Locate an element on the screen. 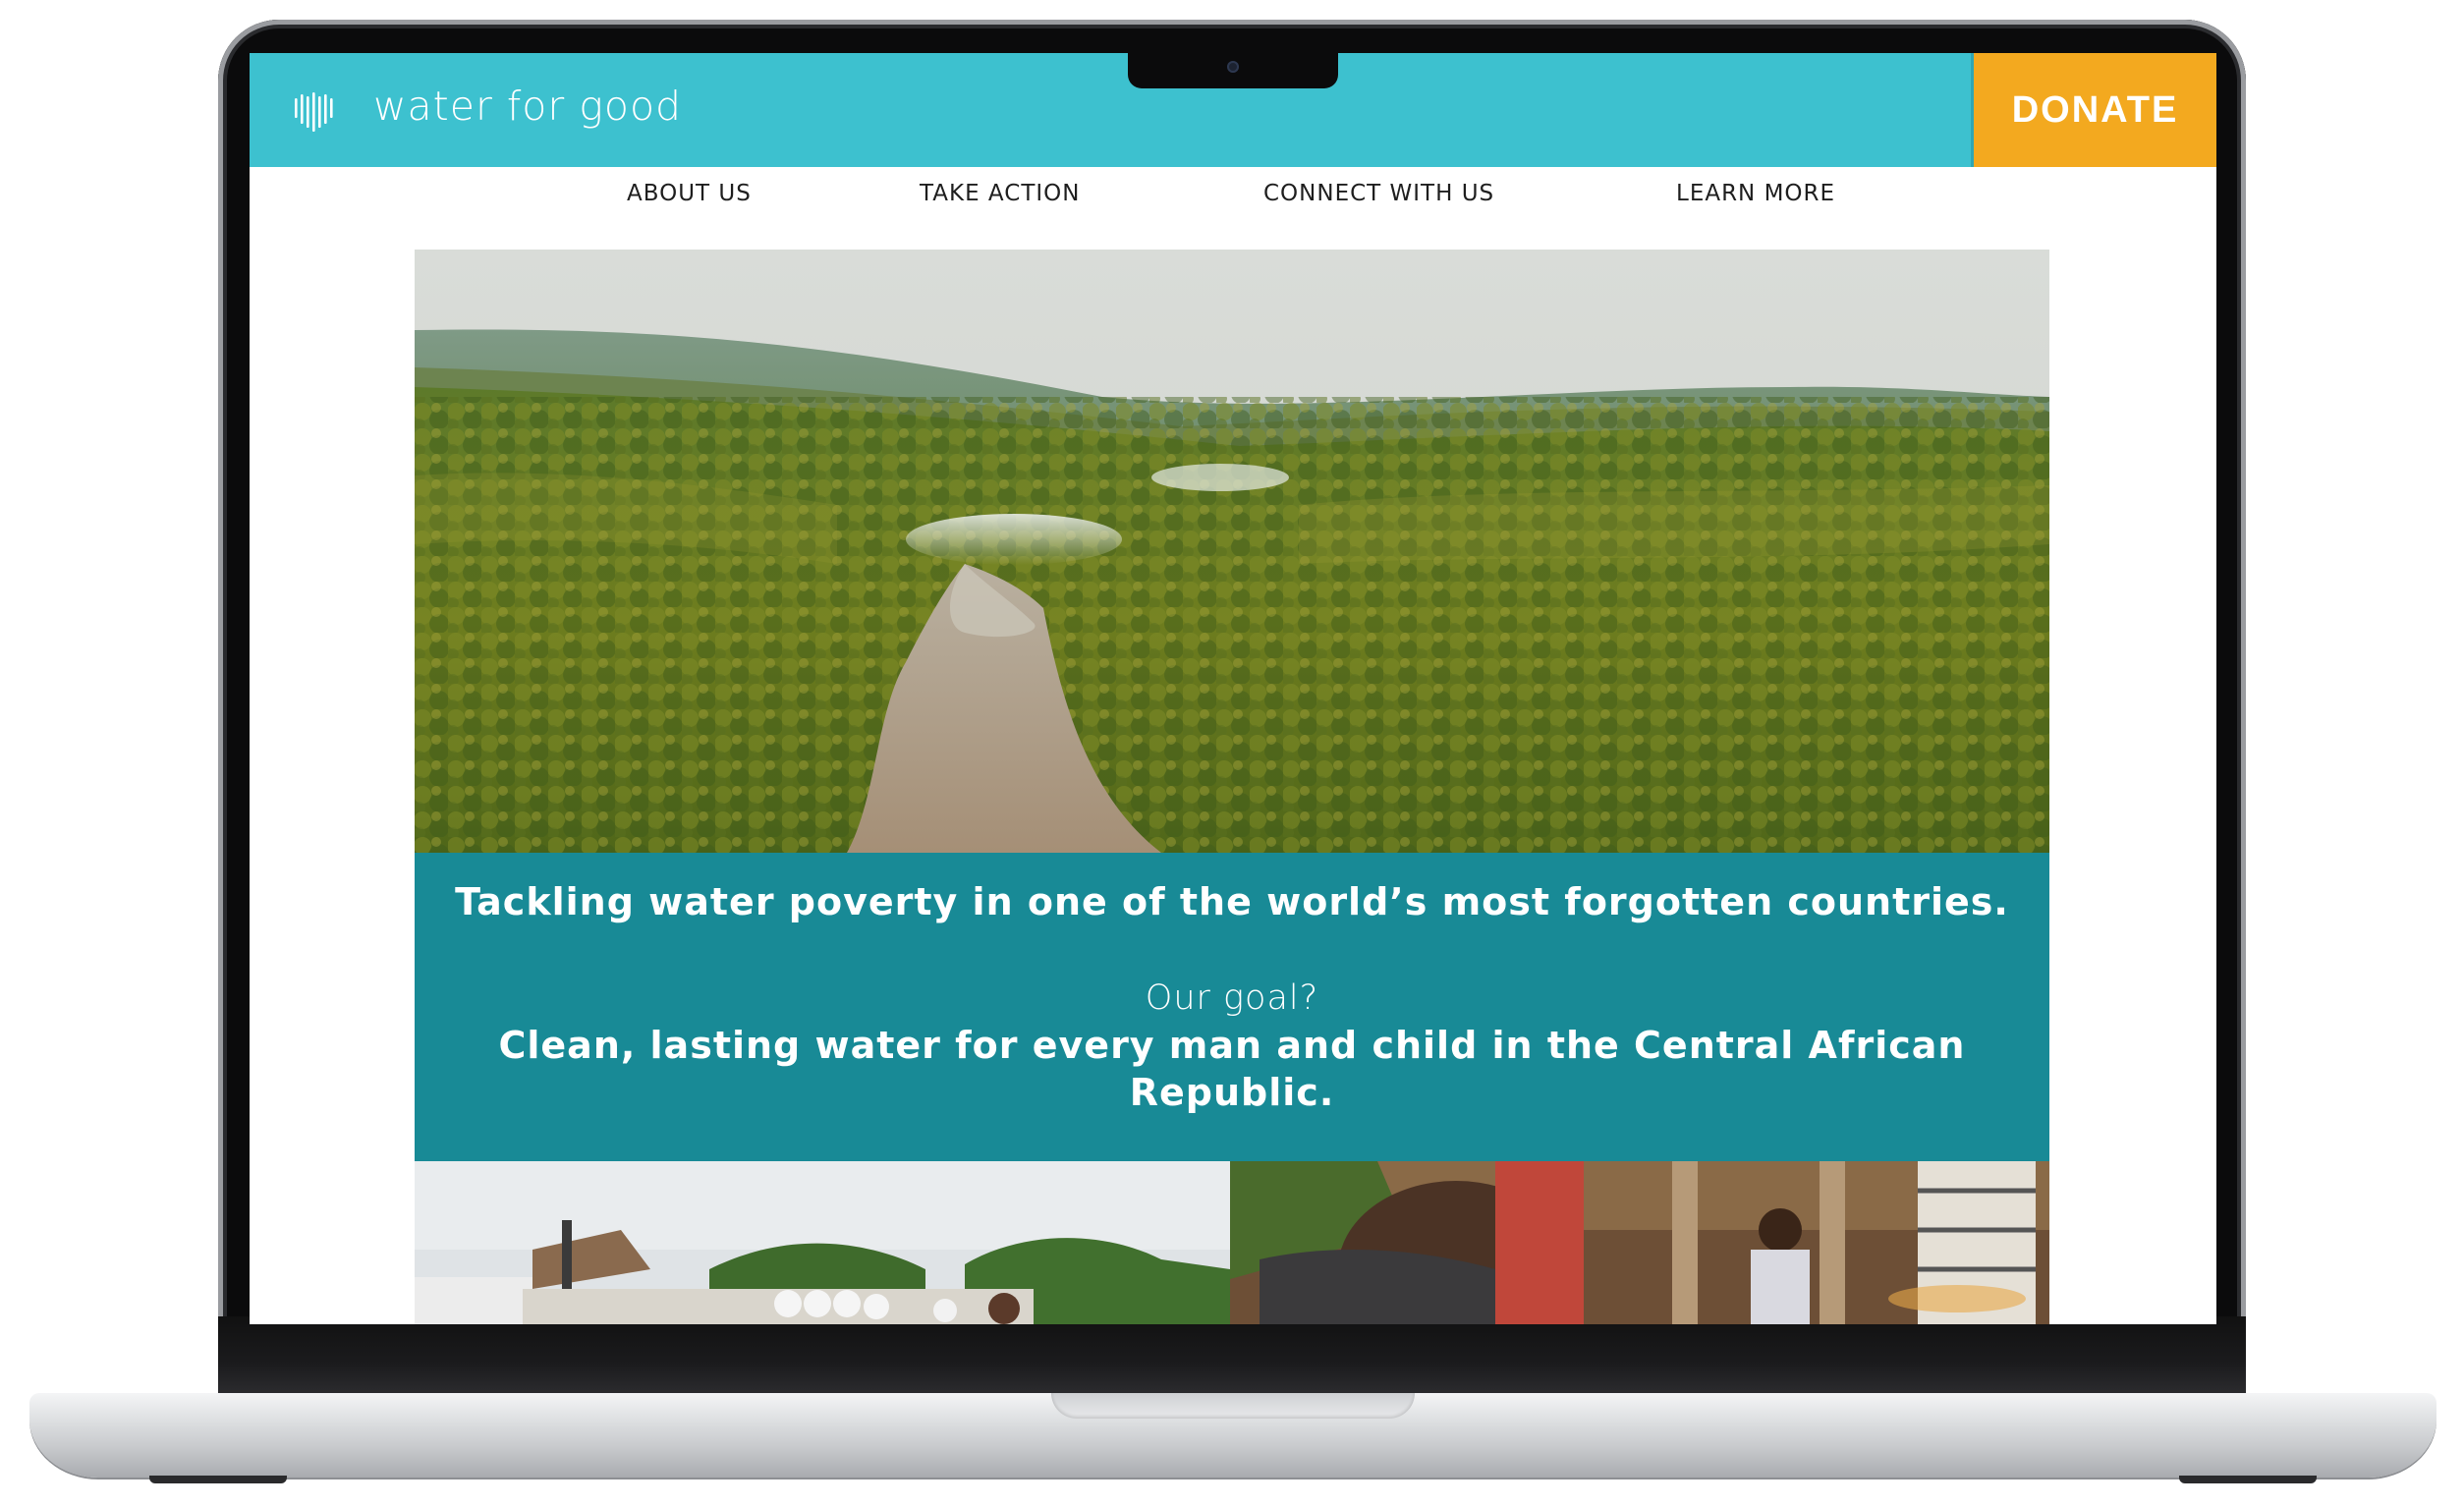  nav-take-action: TAKE ACTION is located at coordinates (1000, 193).